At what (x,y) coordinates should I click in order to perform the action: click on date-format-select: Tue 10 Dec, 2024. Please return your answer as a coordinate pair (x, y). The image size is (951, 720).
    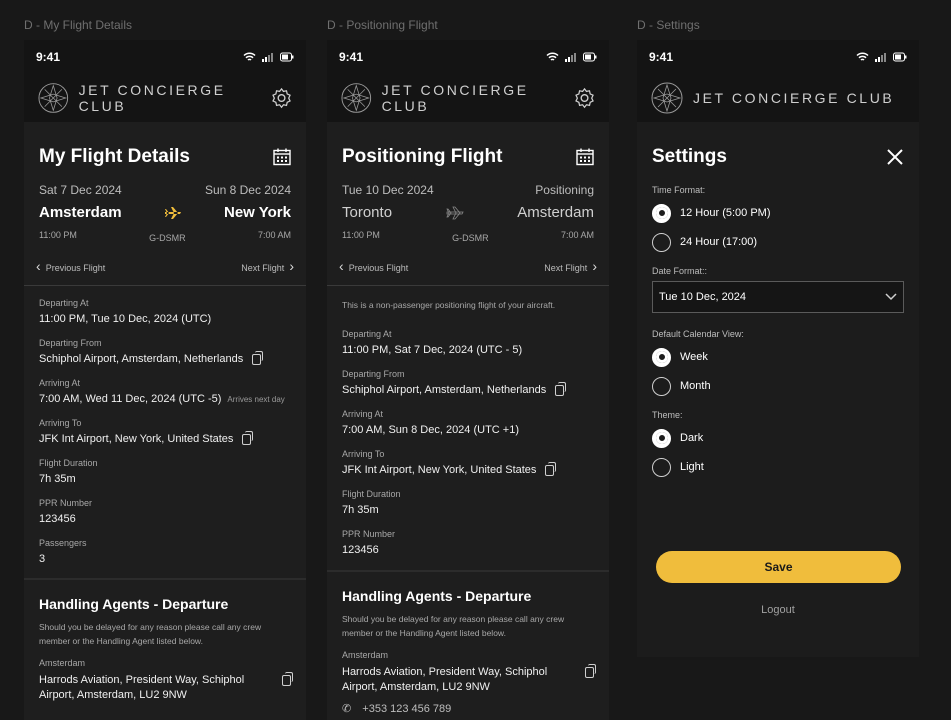
    Looking at the image, I should click on (778, 297).